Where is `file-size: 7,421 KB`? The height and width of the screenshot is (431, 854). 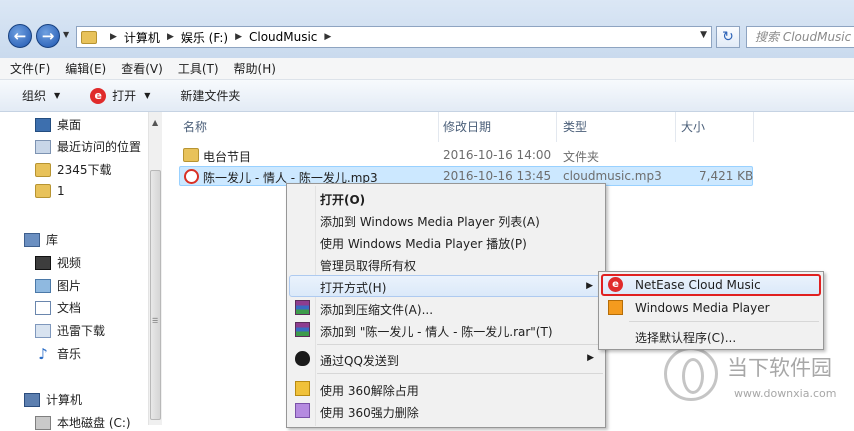
file-size: 7,421 KB is located at coordinates (726, 176).